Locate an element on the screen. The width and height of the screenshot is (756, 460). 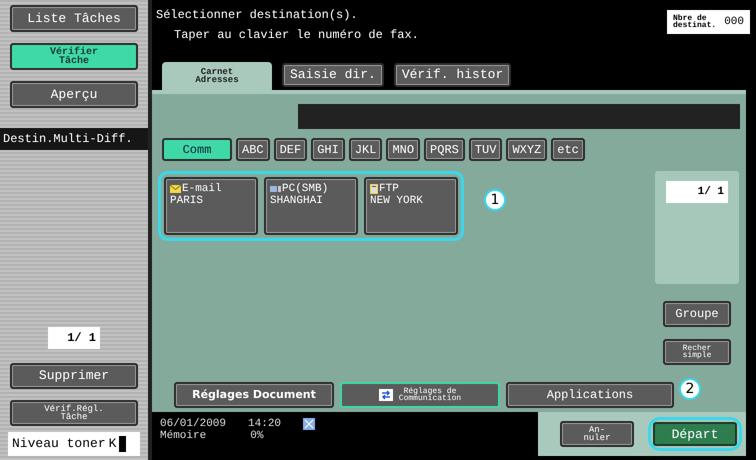
toner-channel: K is located at coordinates (112, 444).